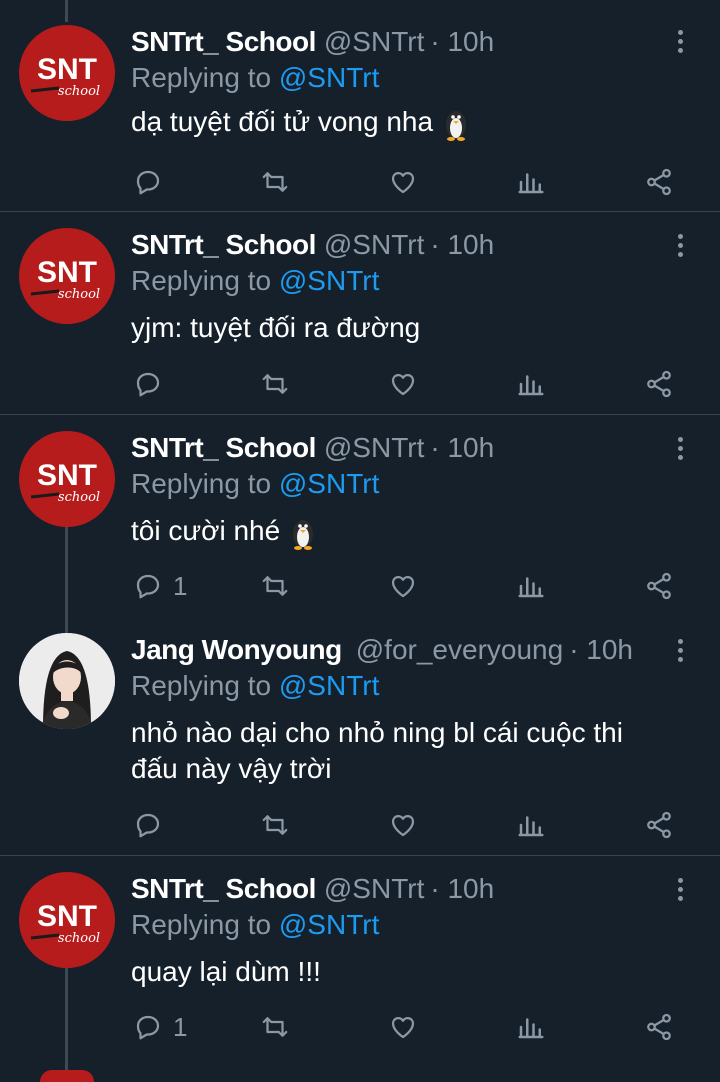  I want to click on tweet-text: yjm: tuyệt đối ra đường, so click(411, 328).